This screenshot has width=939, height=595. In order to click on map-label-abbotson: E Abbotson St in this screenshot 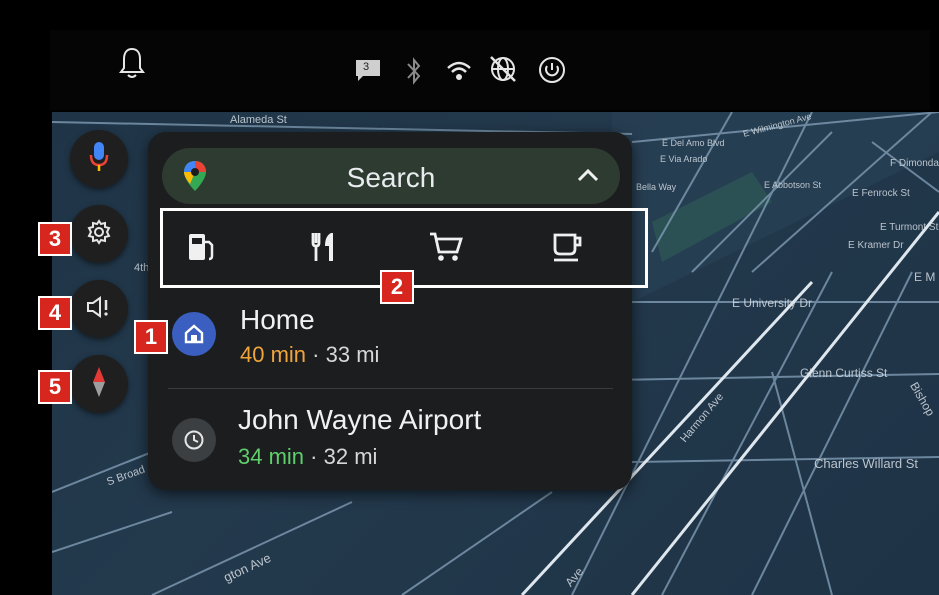, I will do `click(793, 185)`.